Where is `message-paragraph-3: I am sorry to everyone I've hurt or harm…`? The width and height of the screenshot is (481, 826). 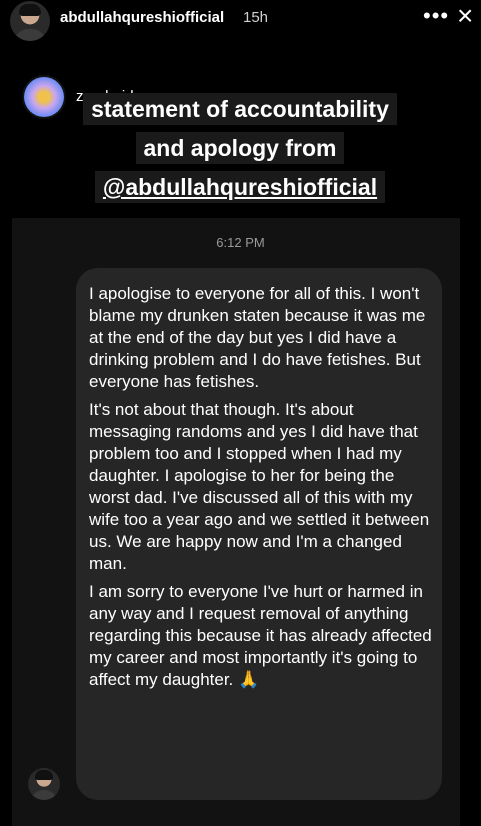
message-paragraph-3: I am sorry to everyone I've hurt or harm… is located at coordinates (261, 636).